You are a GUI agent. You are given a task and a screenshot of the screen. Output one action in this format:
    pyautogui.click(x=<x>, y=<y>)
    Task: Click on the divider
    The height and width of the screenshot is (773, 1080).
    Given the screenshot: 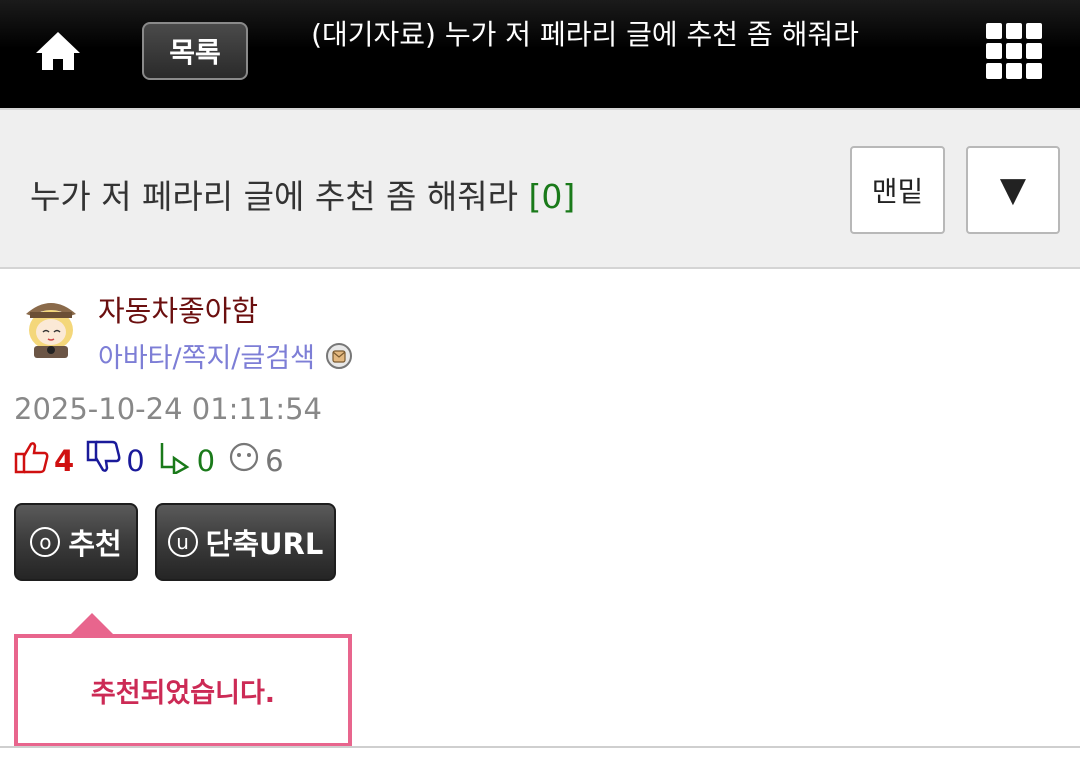 What is the action you would take?
    pyautogui.click(x=540, y=747)
    